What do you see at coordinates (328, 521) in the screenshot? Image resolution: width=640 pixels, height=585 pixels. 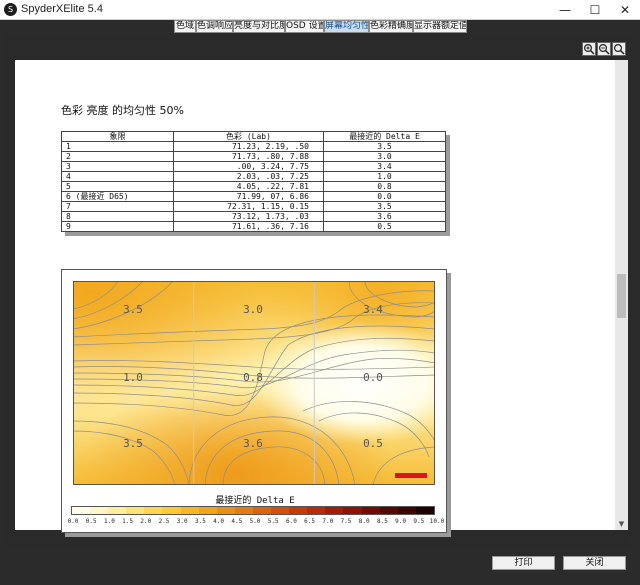 I see `scale-tick-label: 7.0` at bounding box center [328, 521].